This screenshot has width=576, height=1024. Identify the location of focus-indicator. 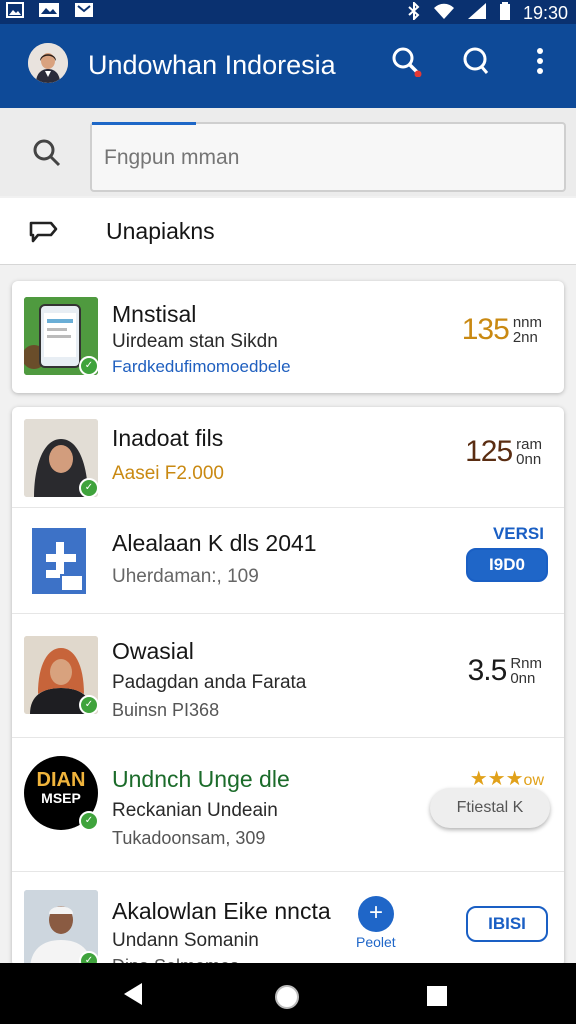
(144, 123).